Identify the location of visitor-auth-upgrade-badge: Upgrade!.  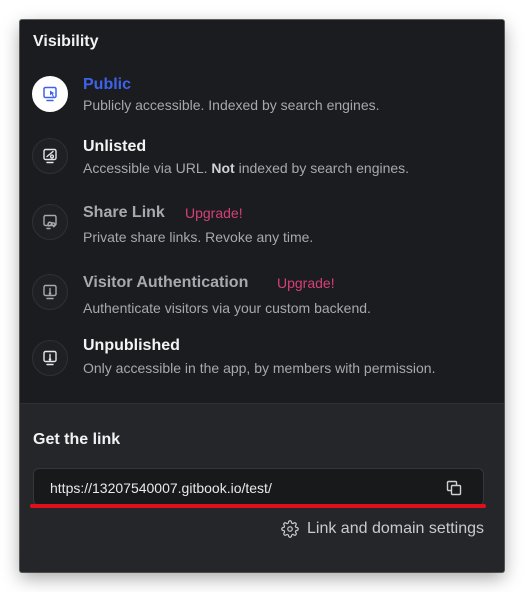
(306, 283).